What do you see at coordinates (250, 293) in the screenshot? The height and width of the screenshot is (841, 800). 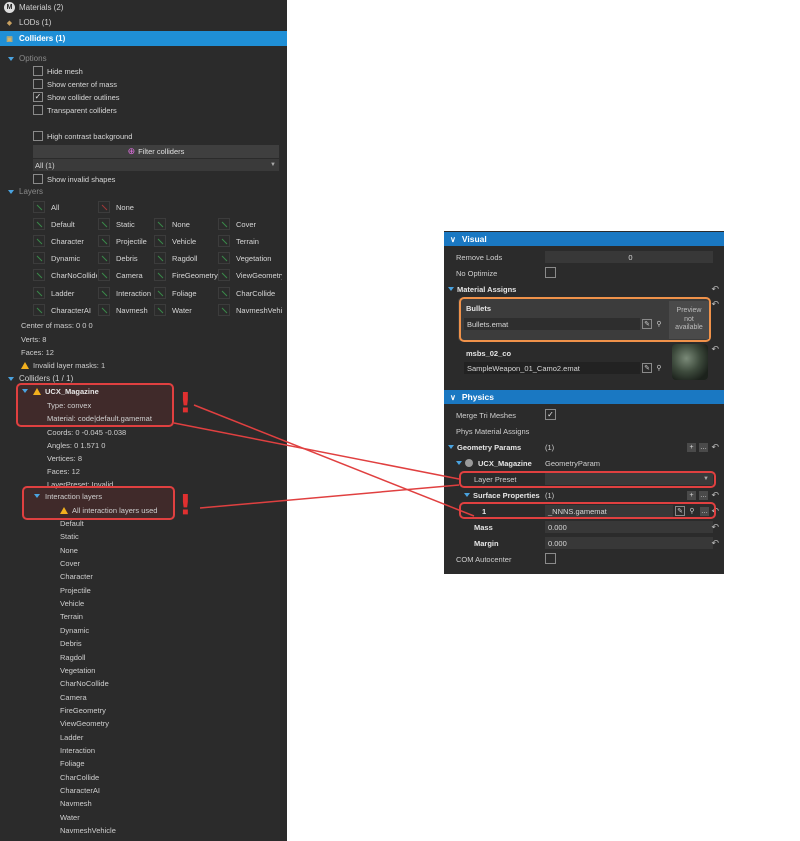 I see `layer-toggle: CharCollide` at bounding box center [250, 293].